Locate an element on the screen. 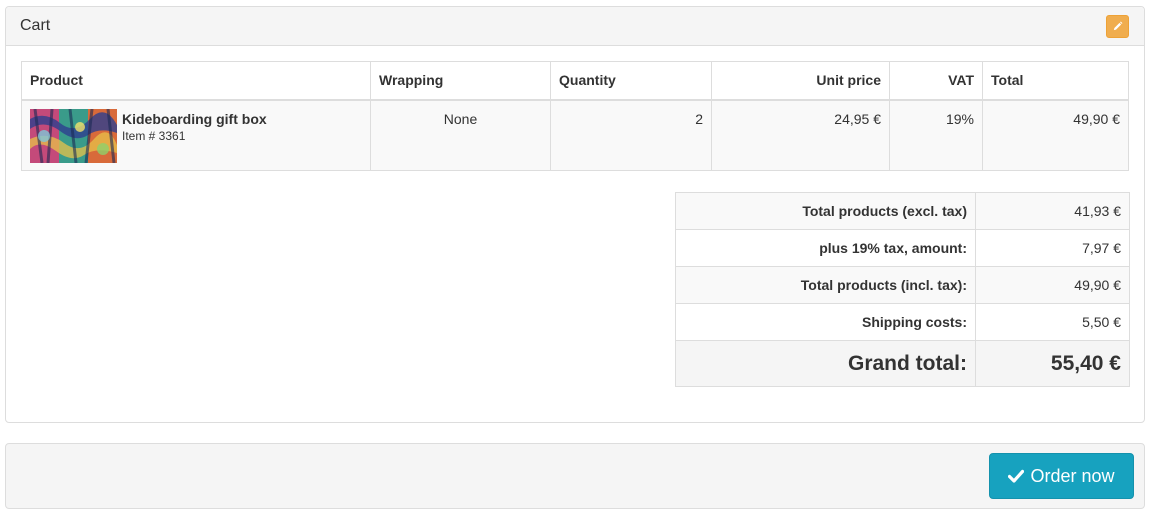 The width and height of the screenshot is (1150, 515). column-product: Product is located at coordinates (196, 81).